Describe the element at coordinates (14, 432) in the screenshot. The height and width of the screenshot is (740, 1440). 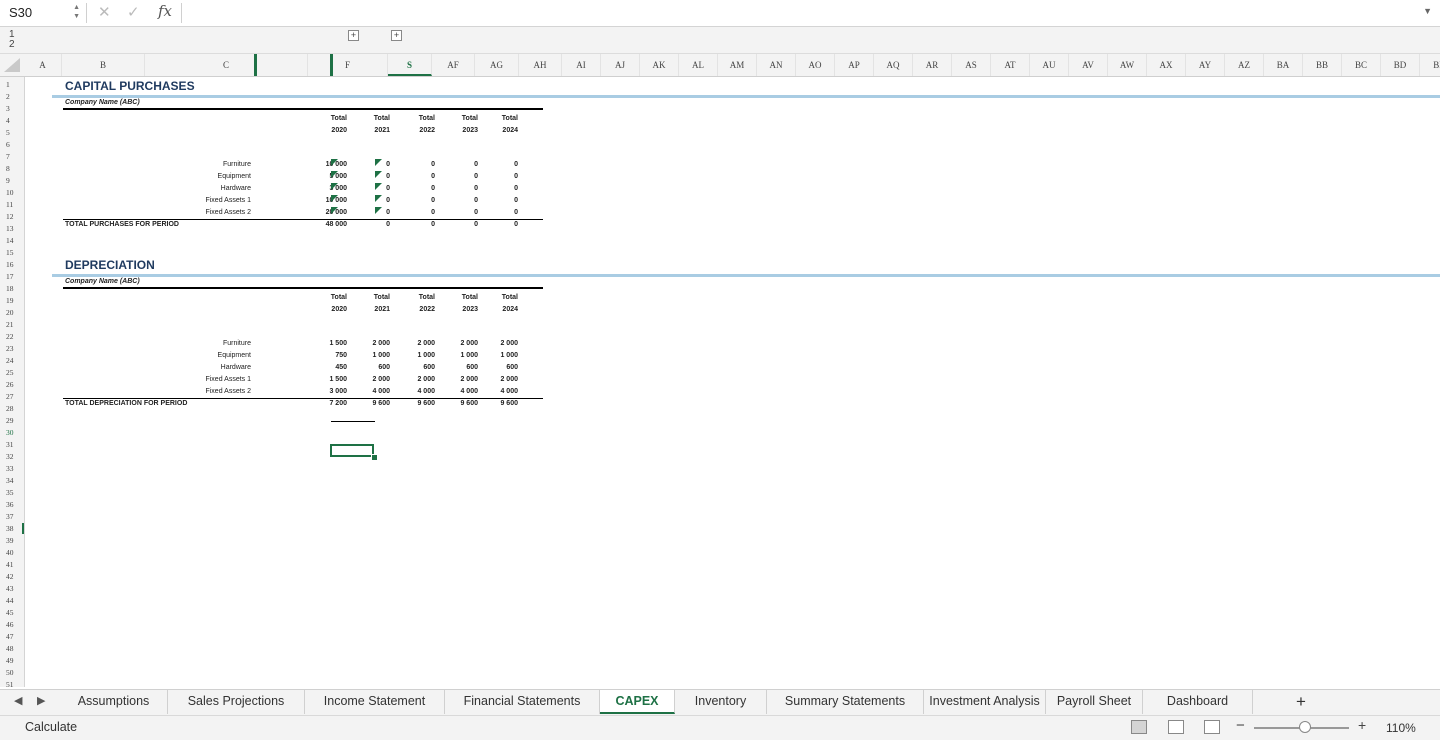
I see `row-header-30: 30` at that location.